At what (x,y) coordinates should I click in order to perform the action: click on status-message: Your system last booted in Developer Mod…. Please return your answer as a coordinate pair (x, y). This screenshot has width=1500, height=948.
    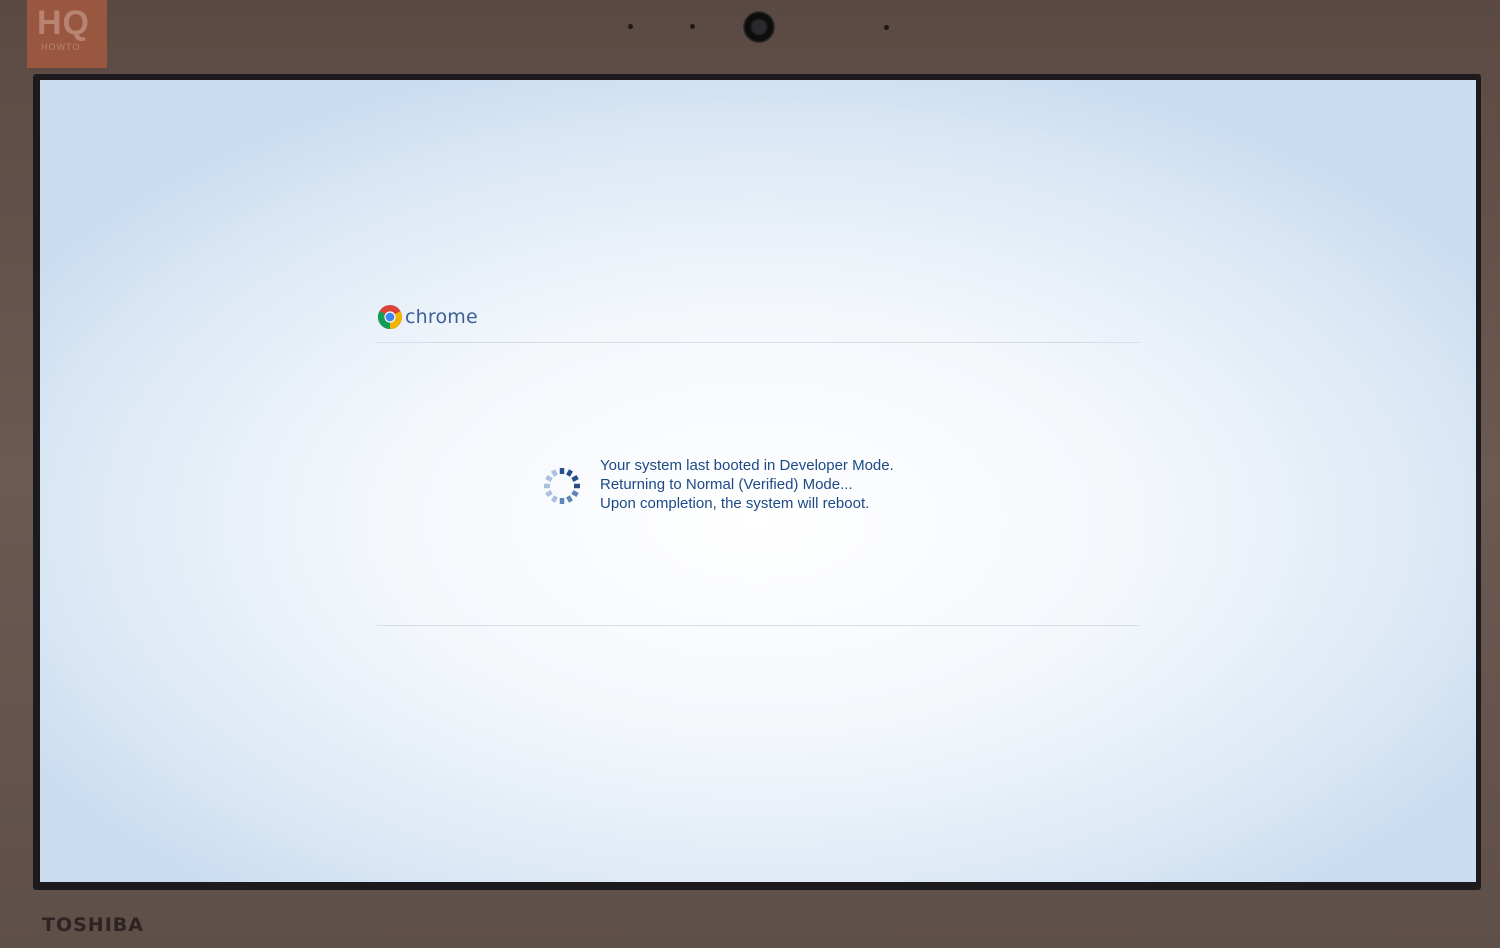
    Looking at the image, I should click on (747, 484).